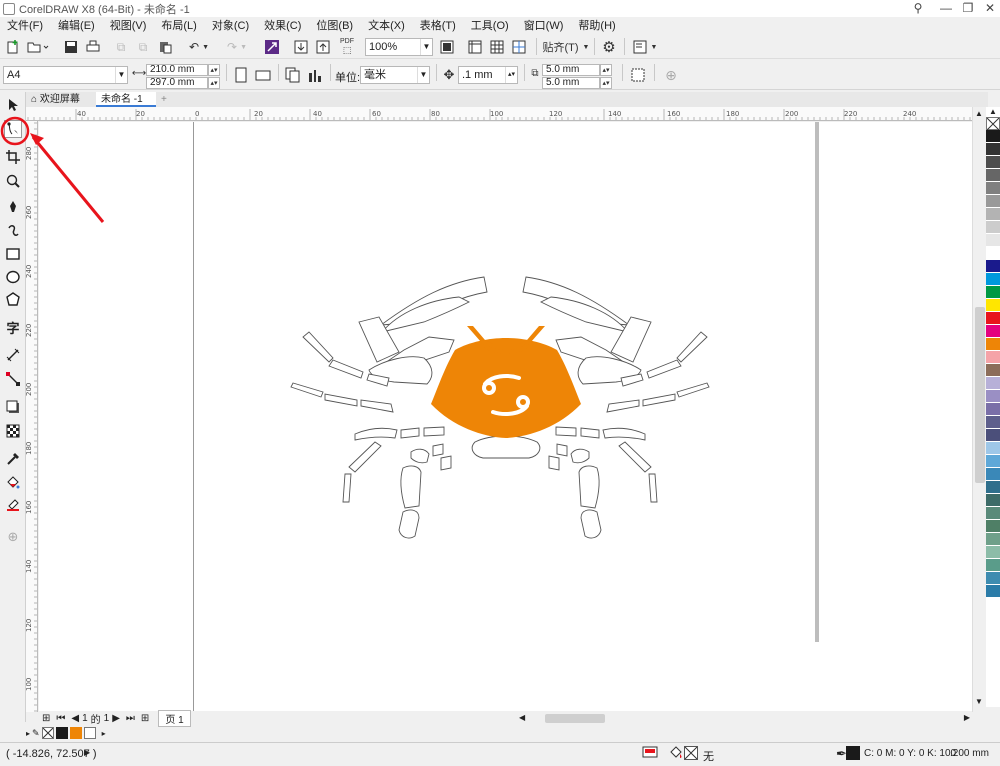 The image size is (1000, 766). I want to click on shape-tool-icon, so click(13, 129).